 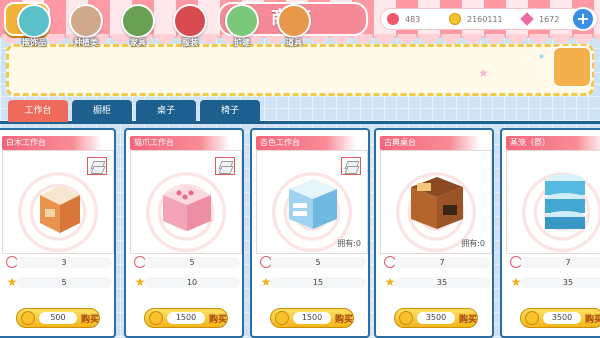 What do you see at coordinates (86, 21) in the screenshot?
I see `plant-pot-icon` at bounding box center [86, 21].